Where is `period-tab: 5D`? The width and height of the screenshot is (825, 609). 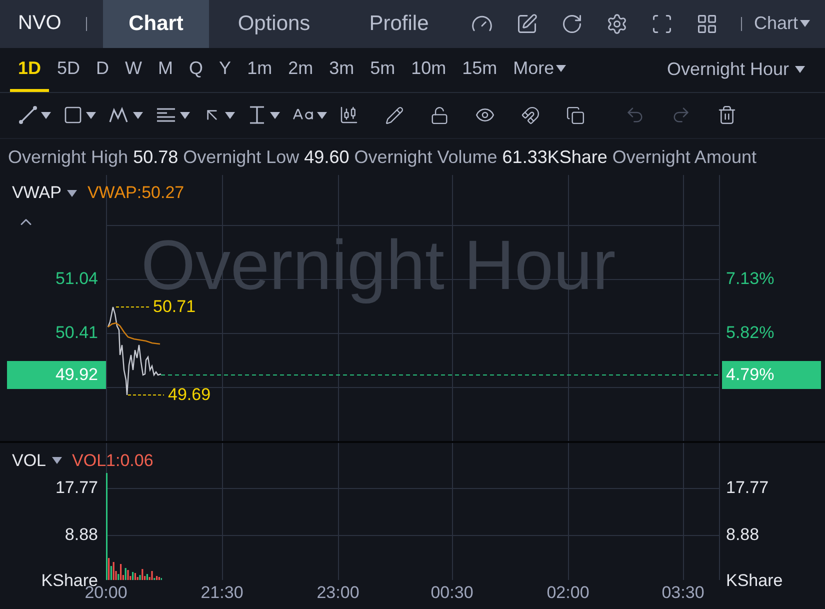
period-tab: 5D is located at coordinates (68, 70).